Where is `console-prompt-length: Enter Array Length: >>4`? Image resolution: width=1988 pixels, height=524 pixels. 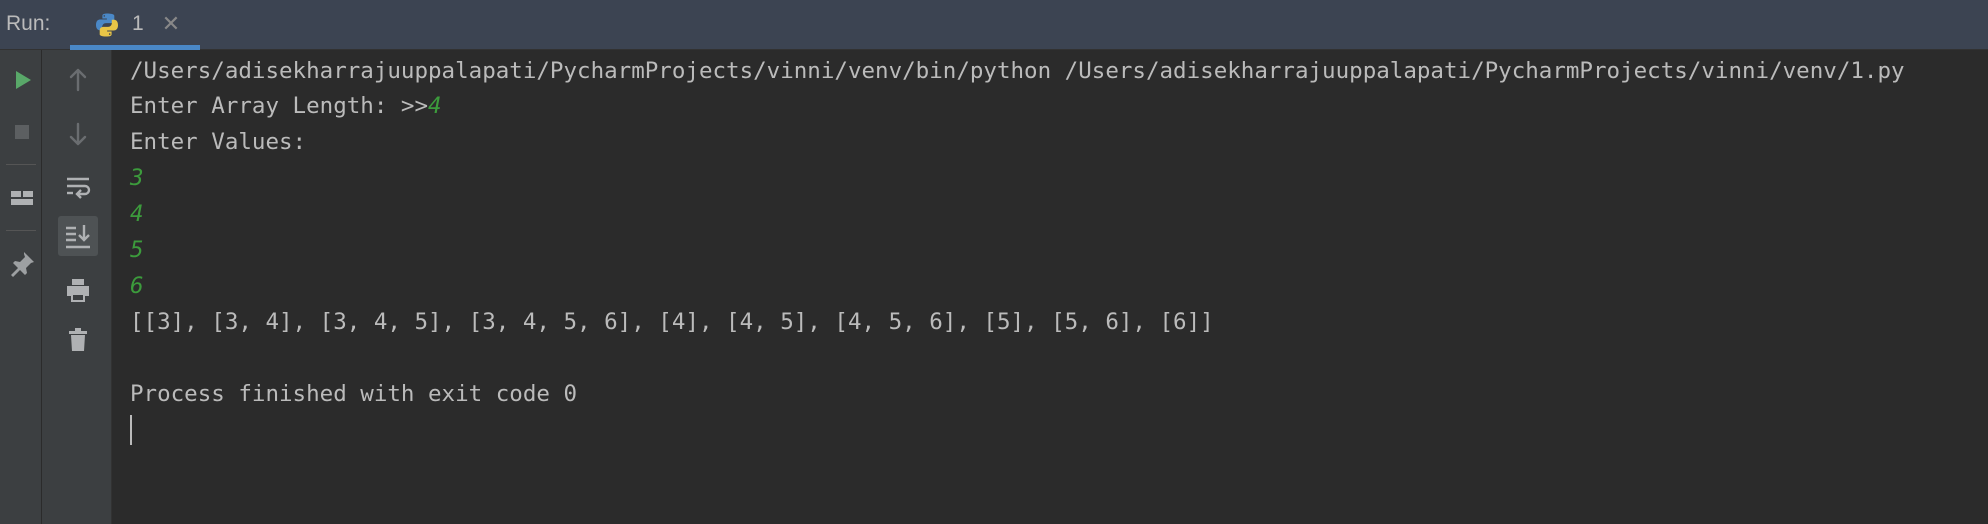 console-prompt-length: Enter Array Length: >>4 is located at coordinates (286, 106).